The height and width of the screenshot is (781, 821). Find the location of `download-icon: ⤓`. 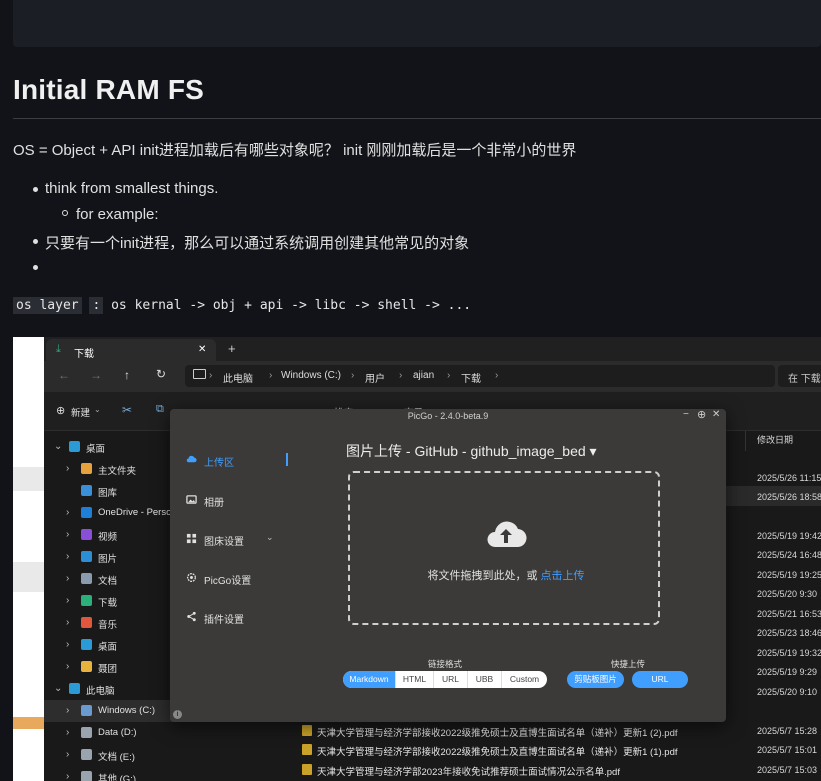

download-icon: ⤓ is located at coordinates (58, 349).